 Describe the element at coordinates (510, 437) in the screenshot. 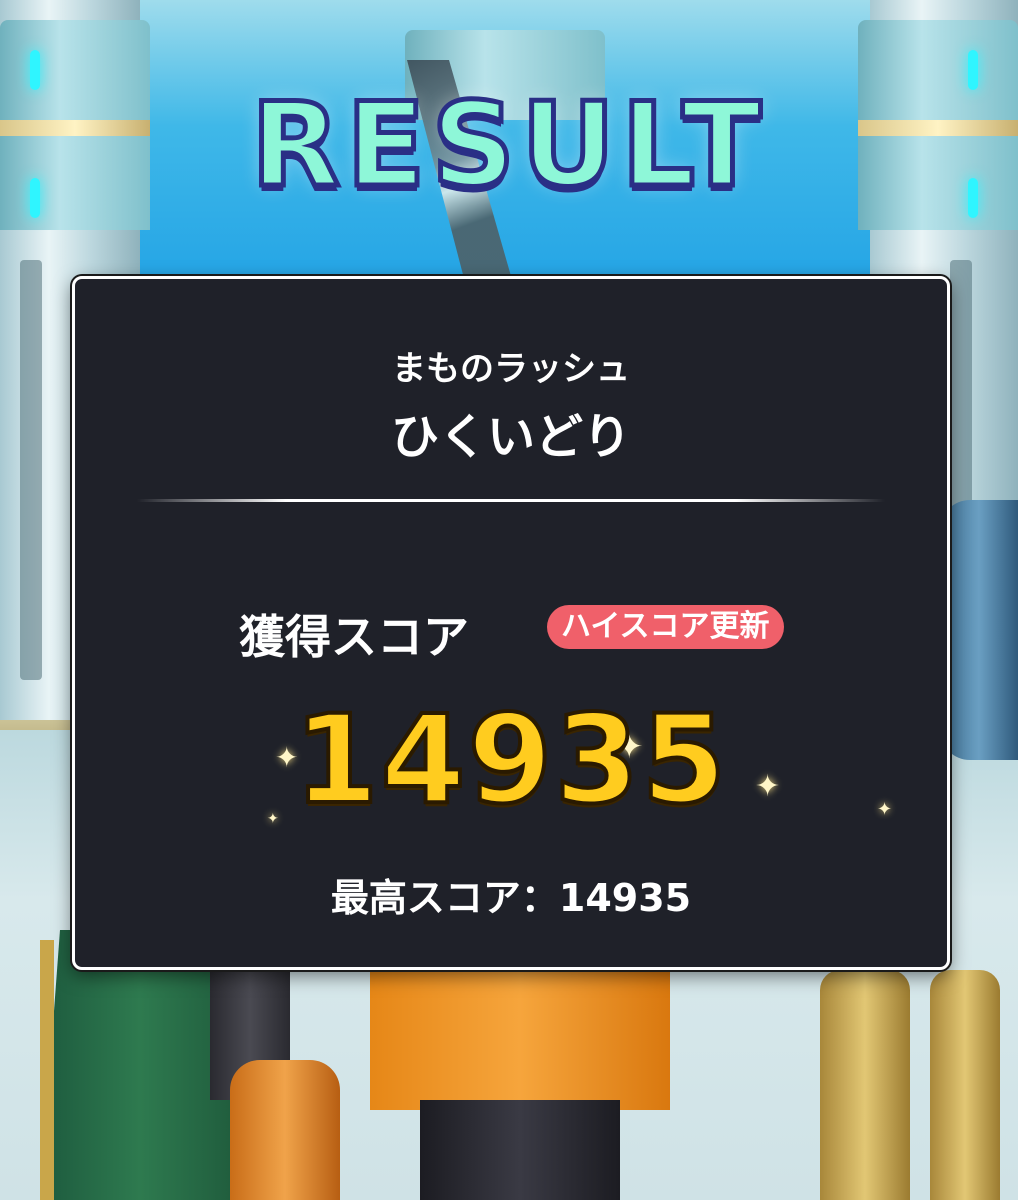

I see `stage-name: ひくいどり` at that location.